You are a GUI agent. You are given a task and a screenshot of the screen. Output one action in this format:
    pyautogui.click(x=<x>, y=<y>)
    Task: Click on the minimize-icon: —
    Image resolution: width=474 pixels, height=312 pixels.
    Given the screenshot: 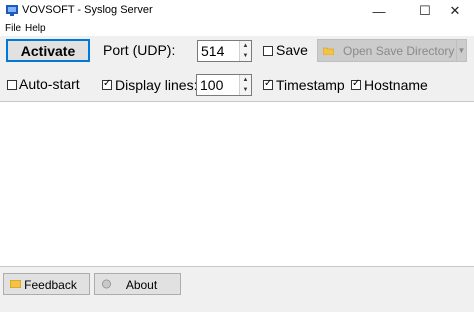 What is the action you would take?
    pyautogui.click(x=379, y=11)
    